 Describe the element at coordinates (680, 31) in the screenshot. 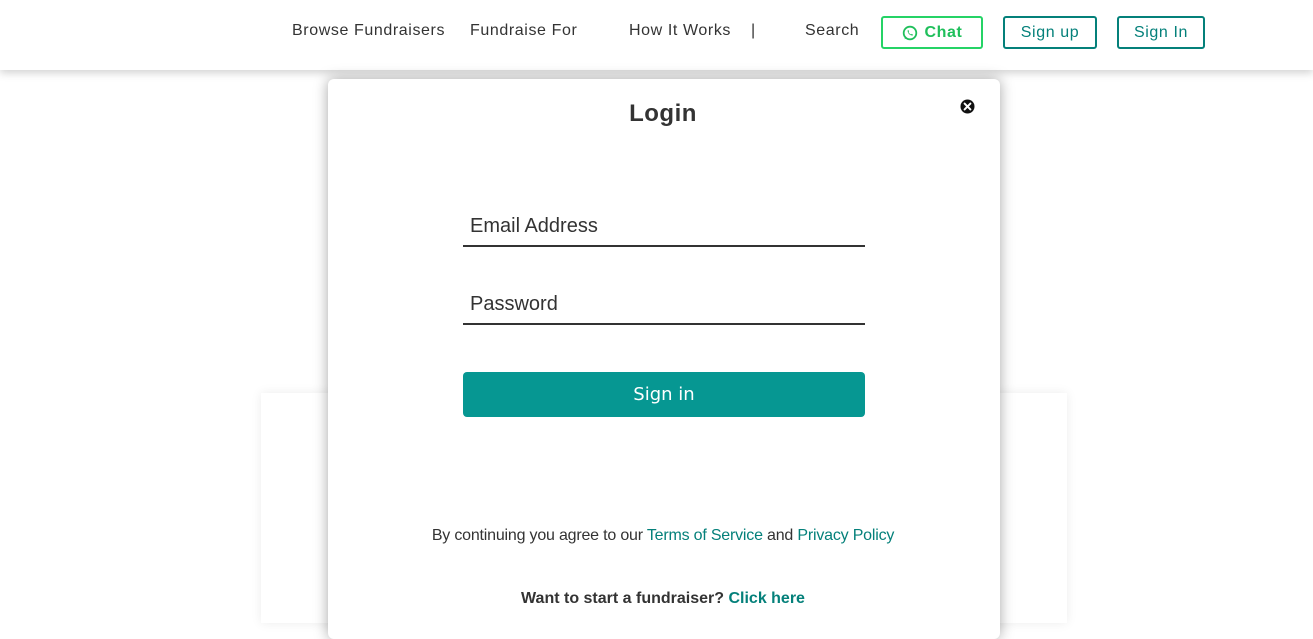

I see `nav-how-it-works: How It Works` at that location.